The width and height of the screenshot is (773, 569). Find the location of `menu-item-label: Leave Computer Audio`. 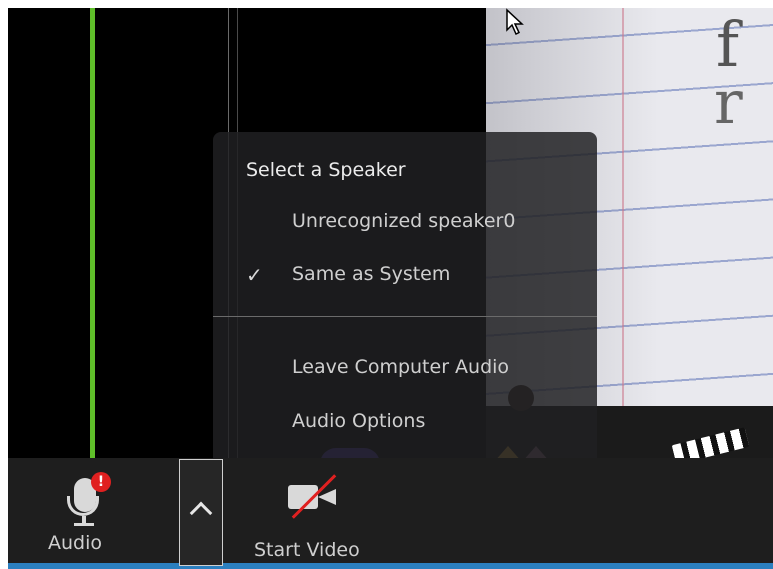

menu-item-label: Leave Computer Audio is located at coordinates (401, 367).